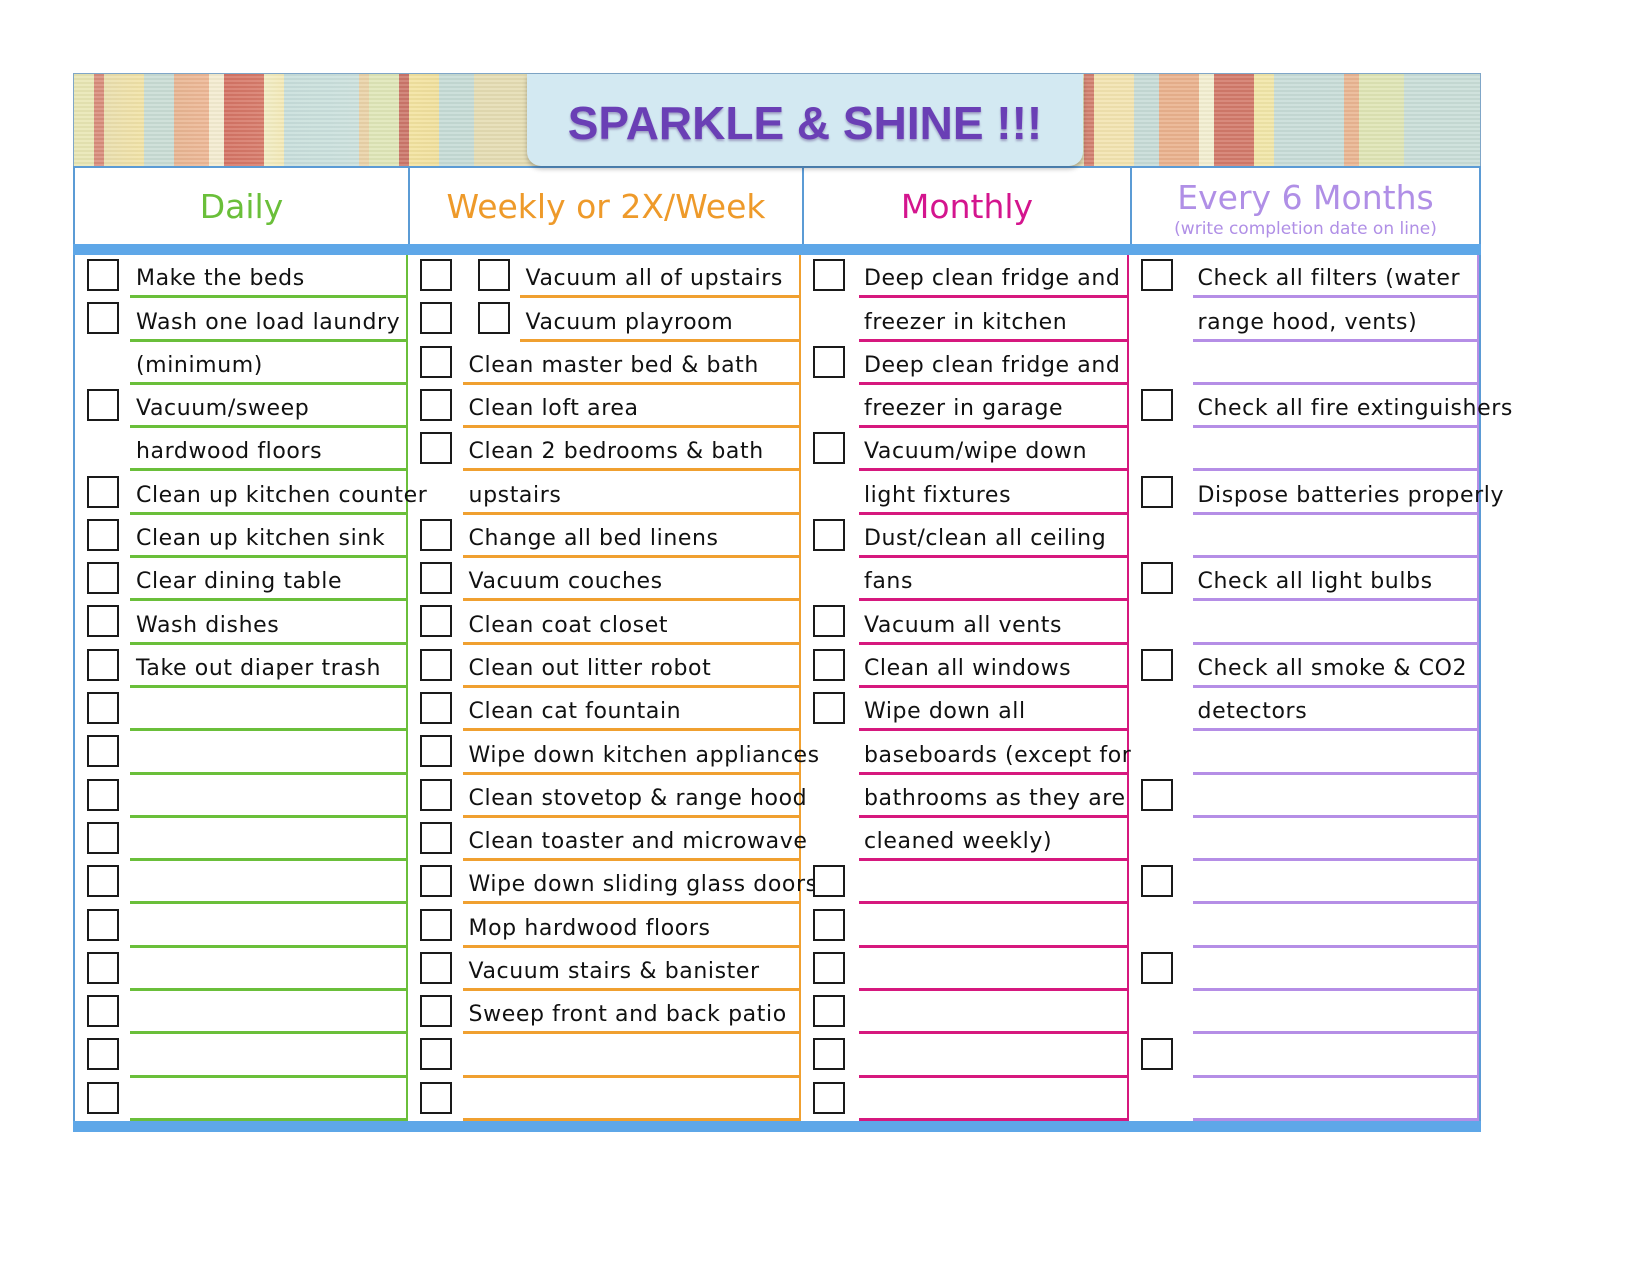 This screenshot has height=1275, width=1651. What do you see at coordinates (606, 206) in the screenshot?
I see `header-weekly-title: Weekly or 2X/Week` at bounding box center [606, 206].